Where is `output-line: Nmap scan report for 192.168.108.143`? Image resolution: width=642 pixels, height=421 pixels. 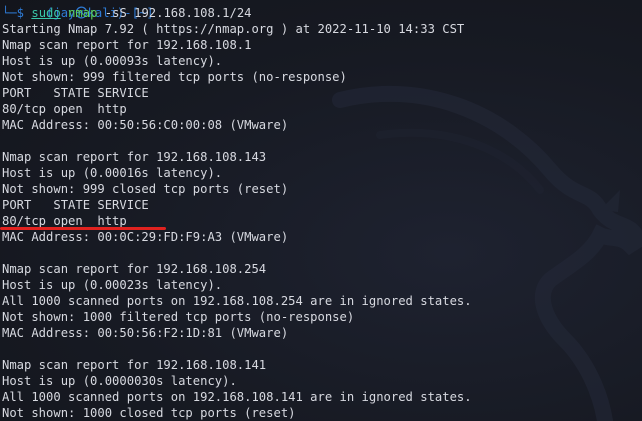 output-line: Nmap scan report for 192.168.108.143 is located at coordinates (134, 157).